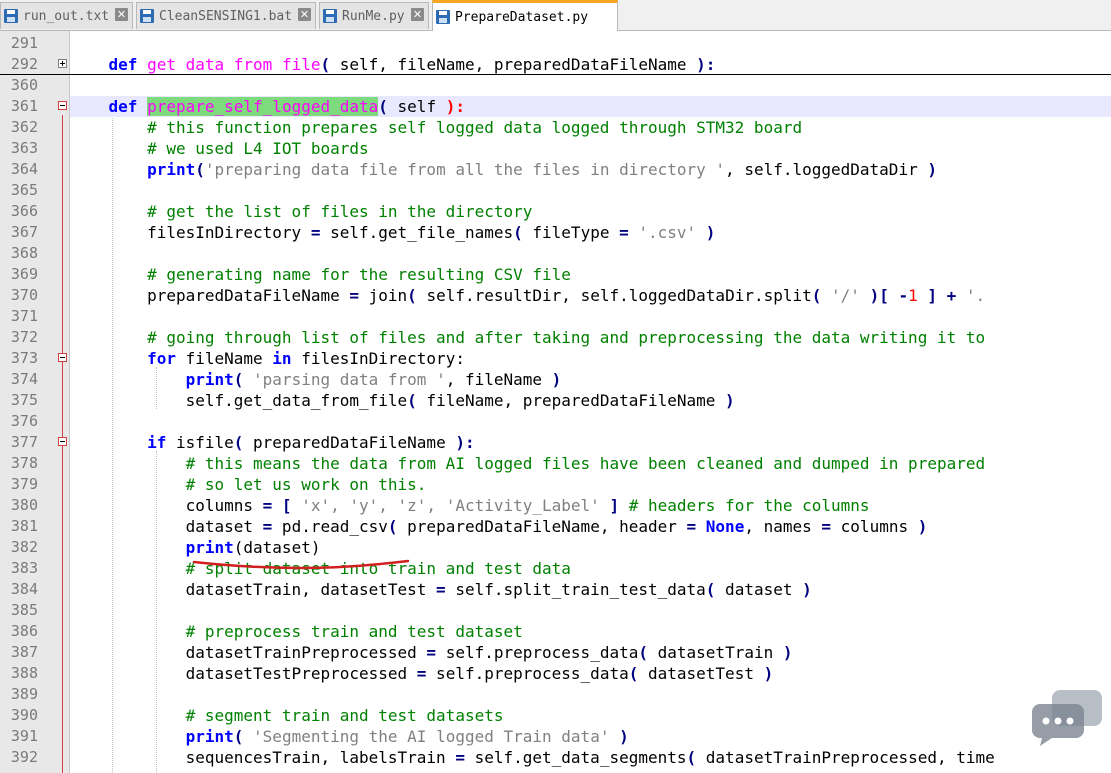 Image resolution: width=1111 pixels, height=773 pixels. I want to click on tab-label: CleanSENSING1.bat, so click(226, 16).